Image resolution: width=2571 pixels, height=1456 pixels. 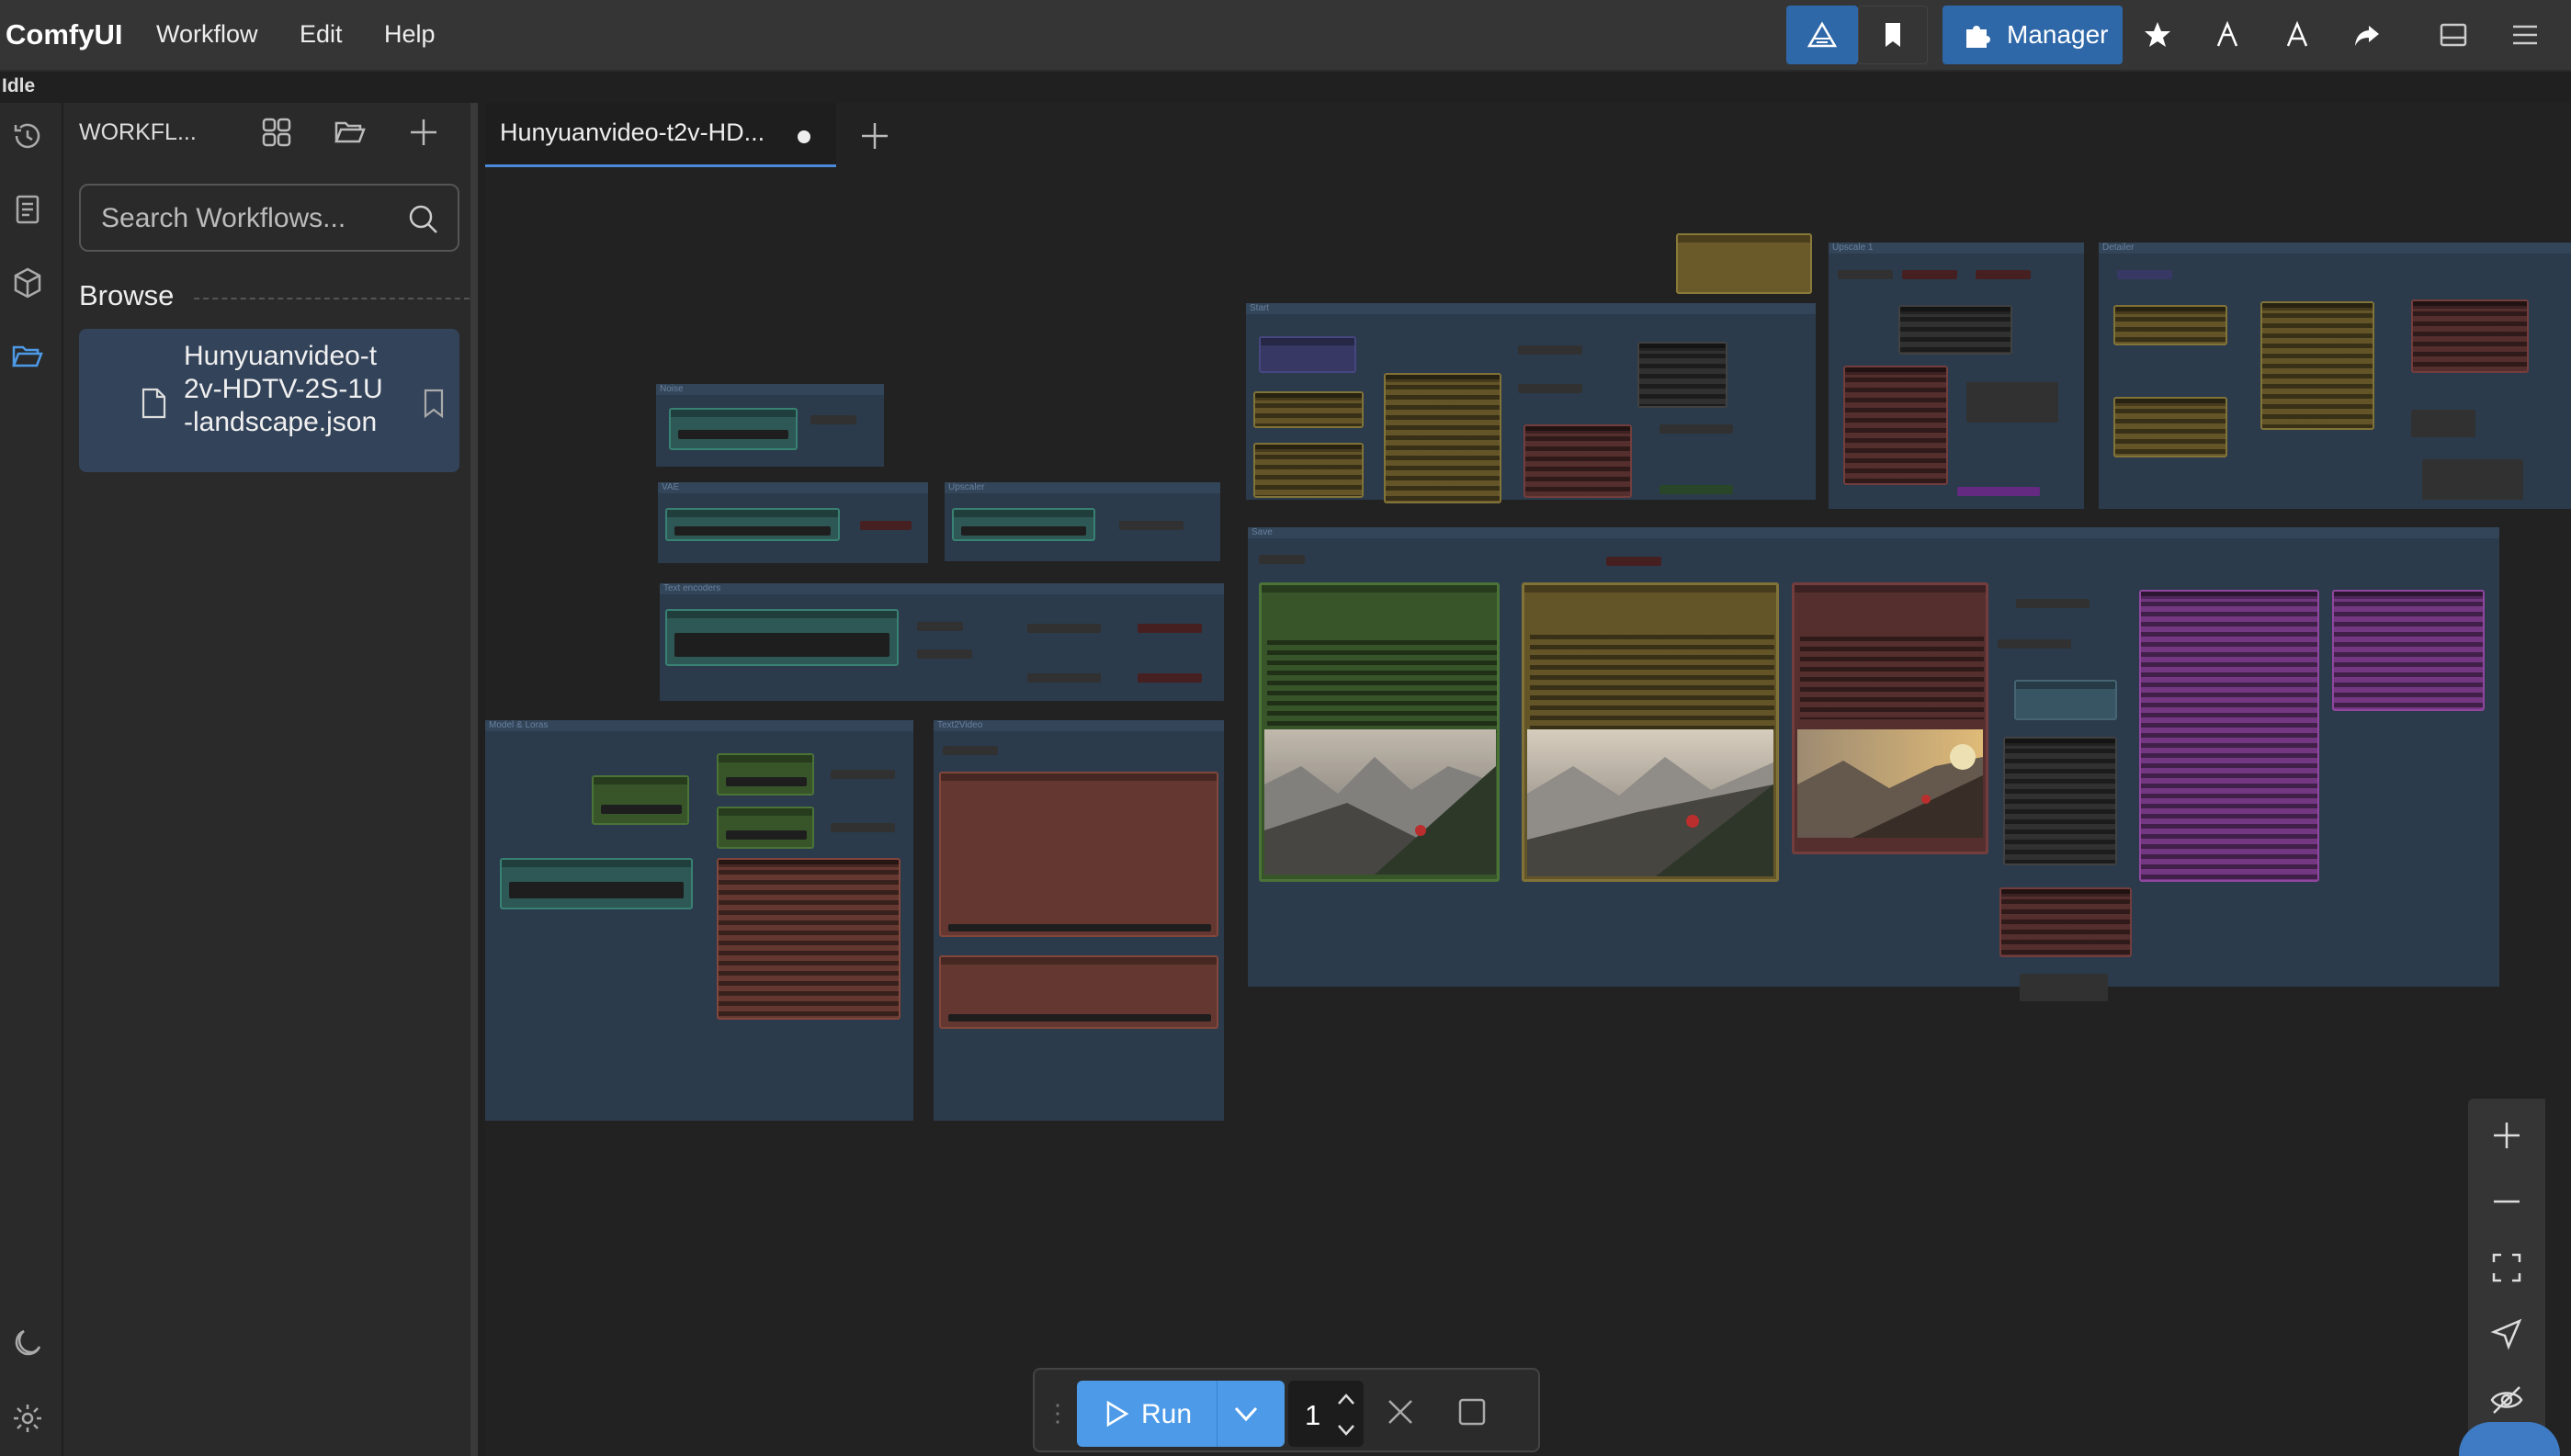 I want to click on run-label: Run, so click(x=1167, y=1414).